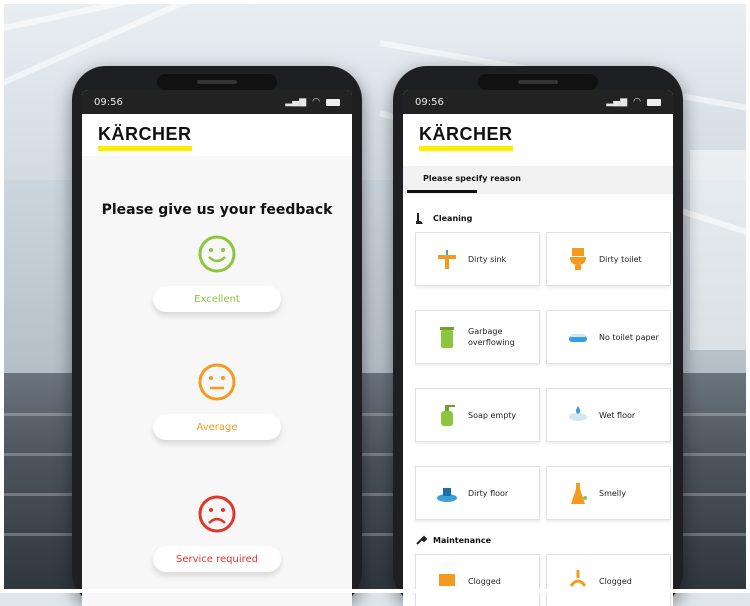  I want to click on reason-no-toilet-paper: No toilet paper, so click(608, 337).